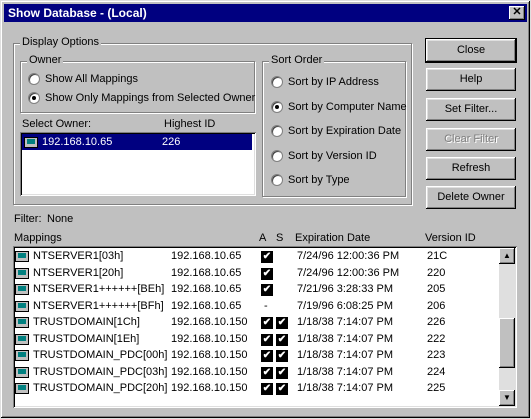 This screenshot has height=419, width=531. Describe the element at coordinates (190, 124) in the screenshot. I see `highest-id-label: Highest ID` at that location.